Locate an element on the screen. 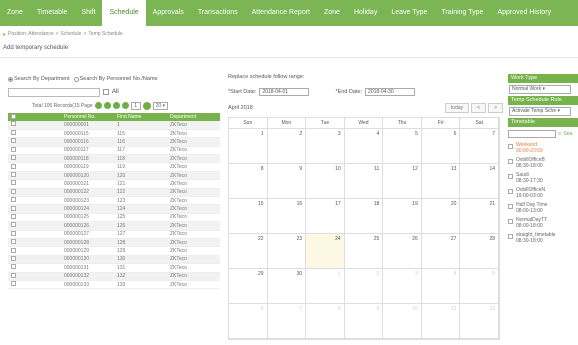 The image size is (578, 345). calendar-day: 30 is located at coordinates (287, 286).